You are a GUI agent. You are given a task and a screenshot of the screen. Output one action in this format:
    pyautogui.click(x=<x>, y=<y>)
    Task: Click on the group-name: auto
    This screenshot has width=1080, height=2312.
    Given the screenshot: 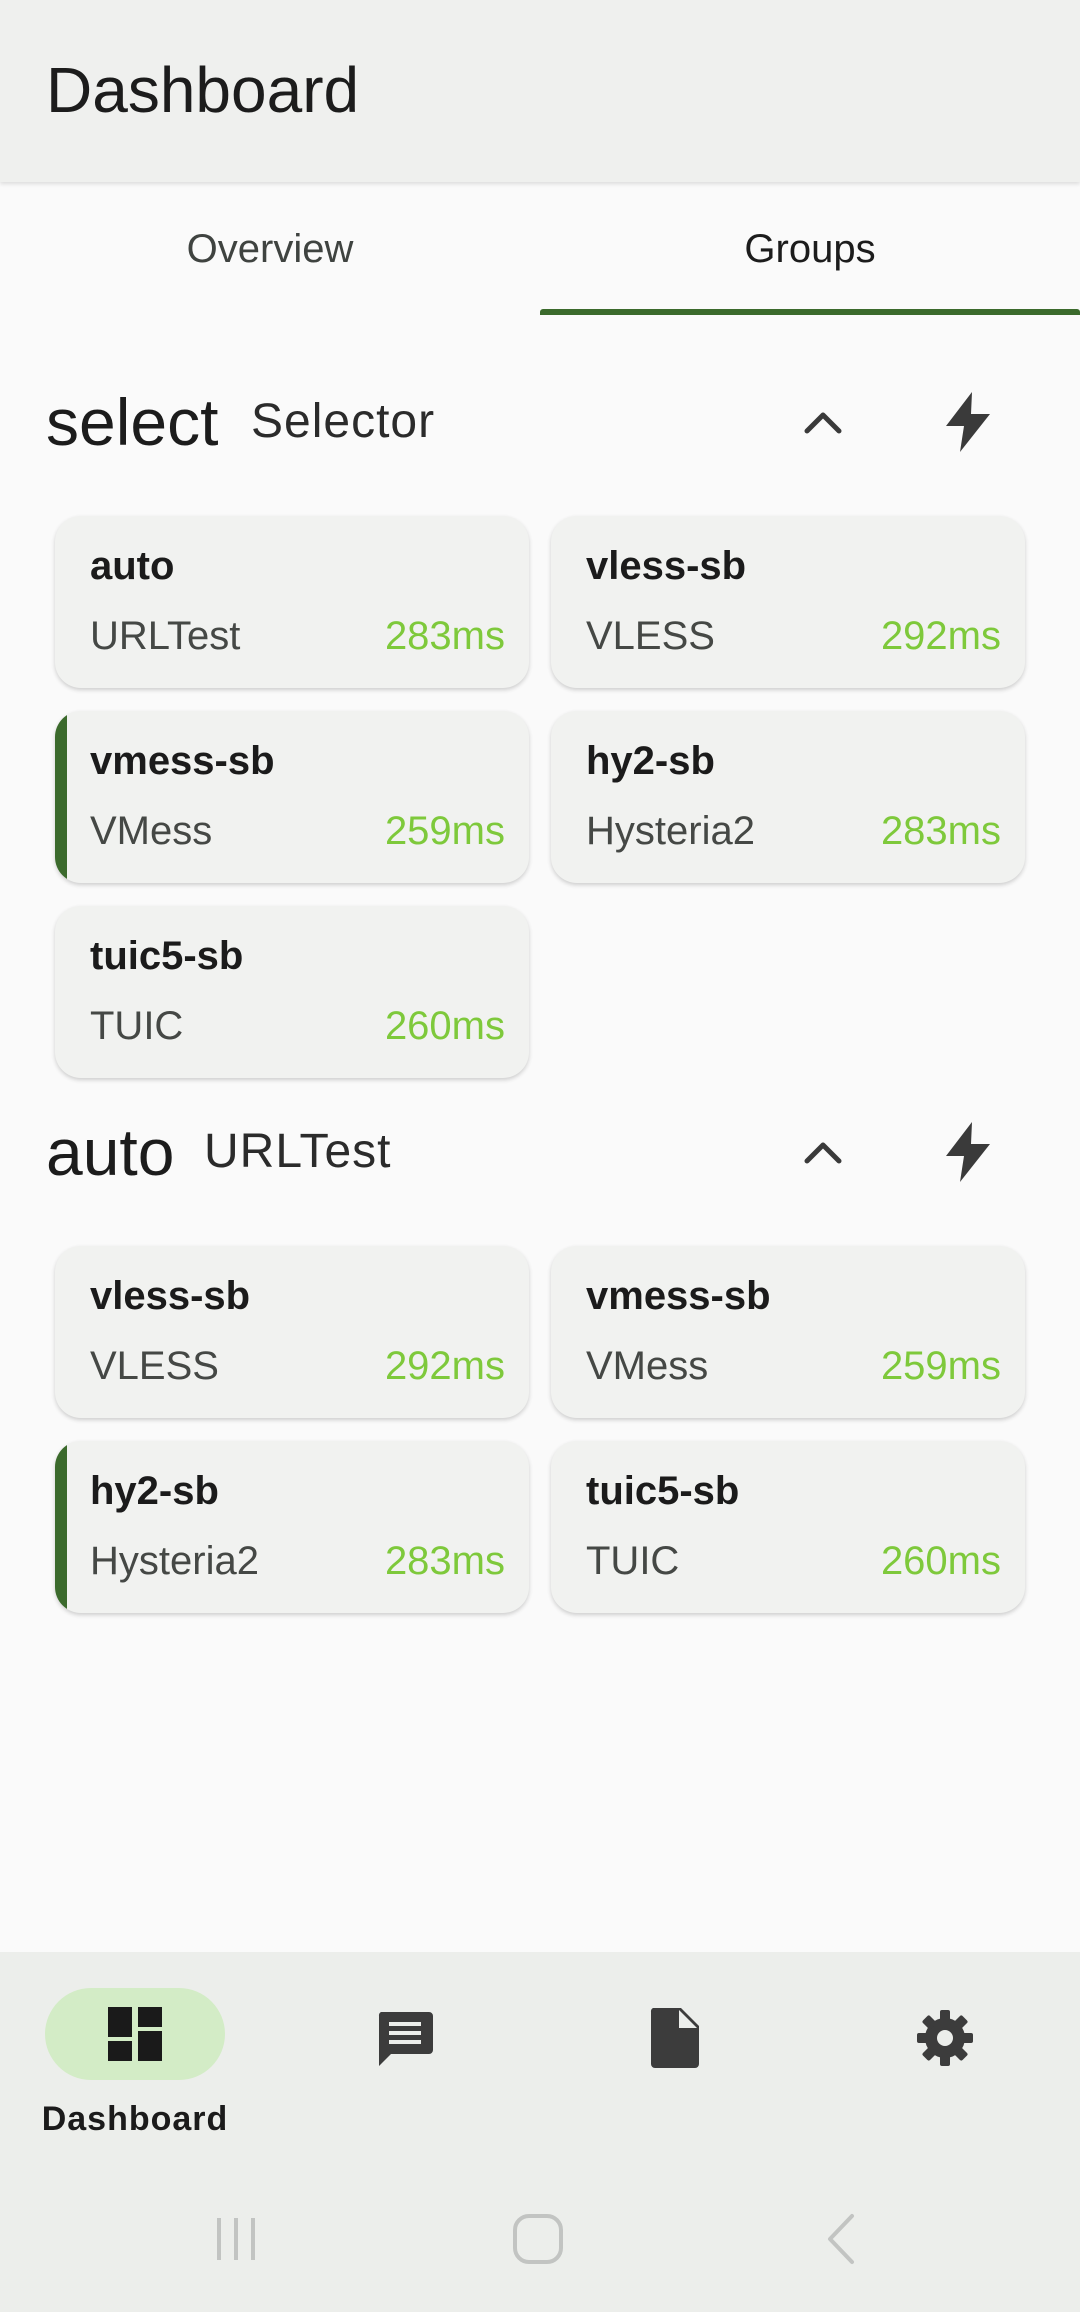 What is the action you would take?
    pyautogui.click(x=110, y=1152)
    